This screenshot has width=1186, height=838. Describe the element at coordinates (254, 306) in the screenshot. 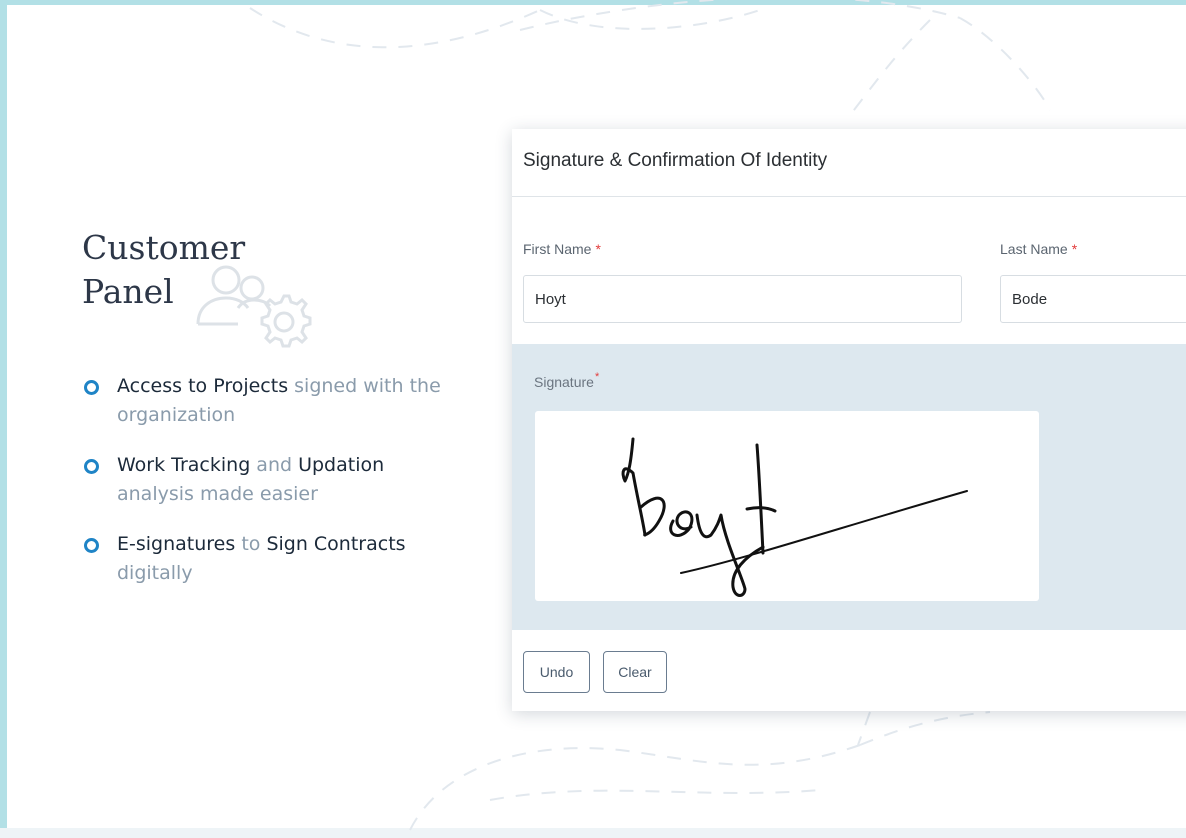

I see `users-gear-icon` at that location.